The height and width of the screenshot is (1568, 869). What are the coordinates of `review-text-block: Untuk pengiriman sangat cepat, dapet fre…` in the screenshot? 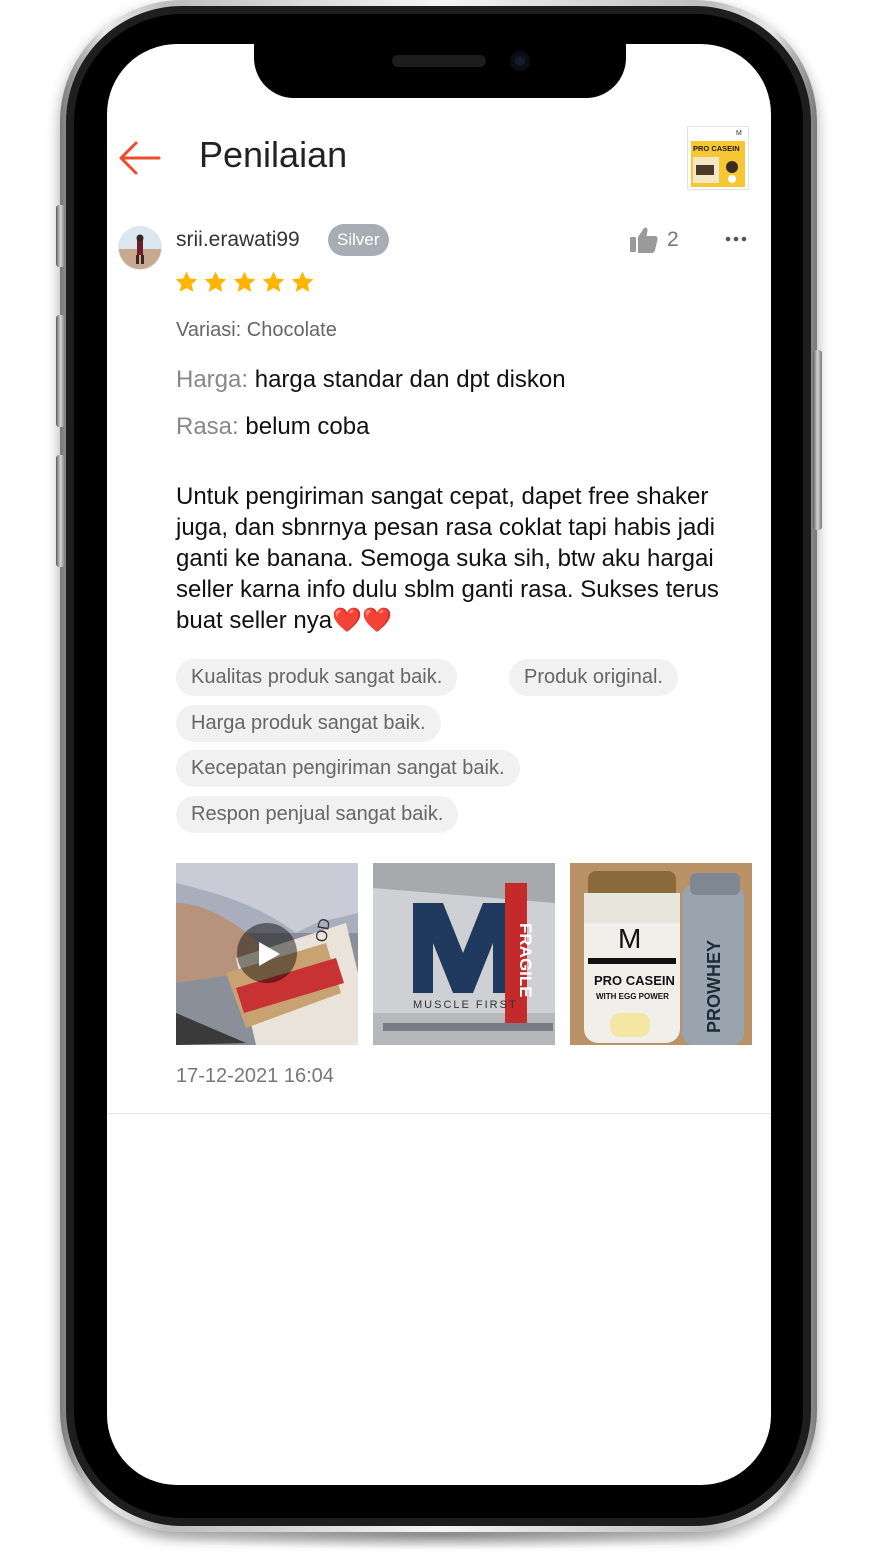 It's located at (466, 558).